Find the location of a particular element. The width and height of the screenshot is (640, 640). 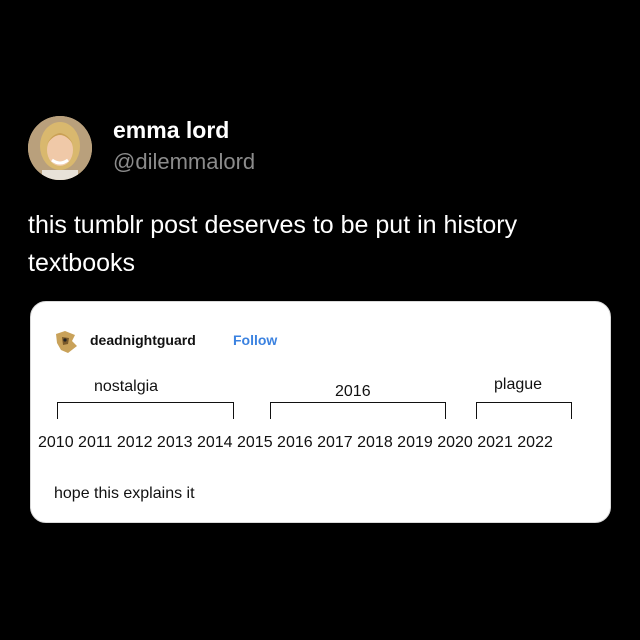

label-nostalgia: nostalgia is located at coordinates (126, 386).